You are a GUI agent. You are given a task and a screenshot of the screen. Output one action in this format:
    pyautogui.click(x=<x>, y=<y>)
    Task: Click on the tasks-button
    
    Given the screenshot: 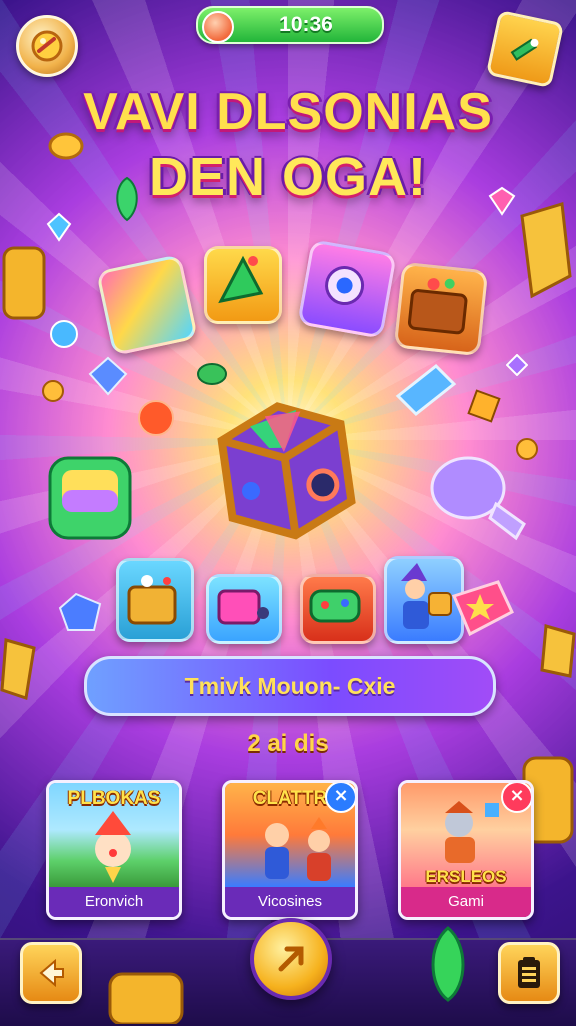 What is the action you would take?
    pyautogui.click(x=529, y=973)
    